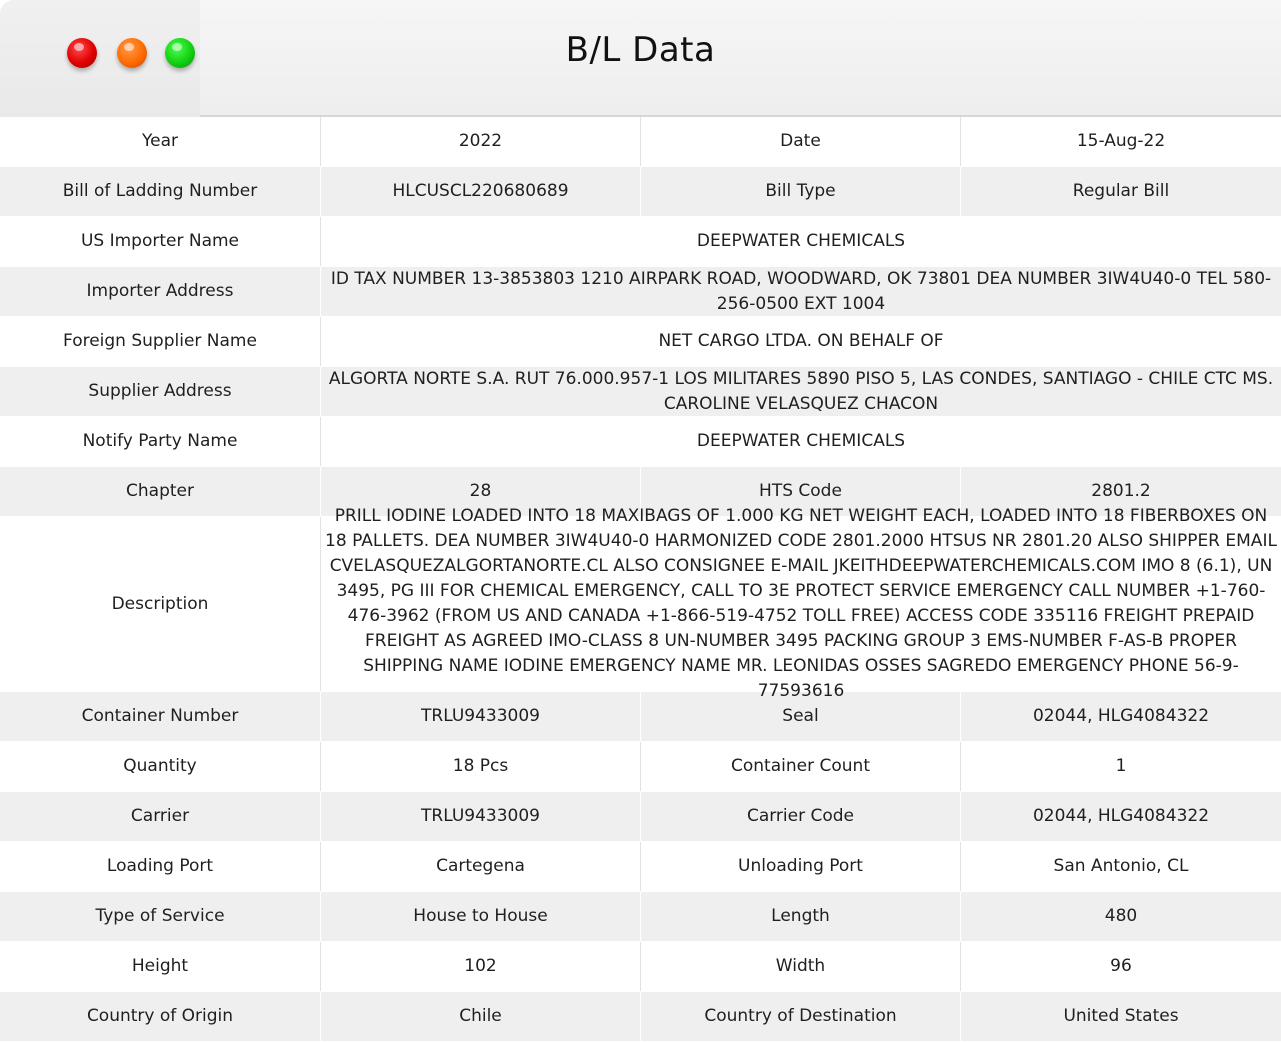  What do you see at coordinates (800, 866) in the screenshot?
I see `unloading-port-label: Unloading Port` at bounding box center [800, 866].